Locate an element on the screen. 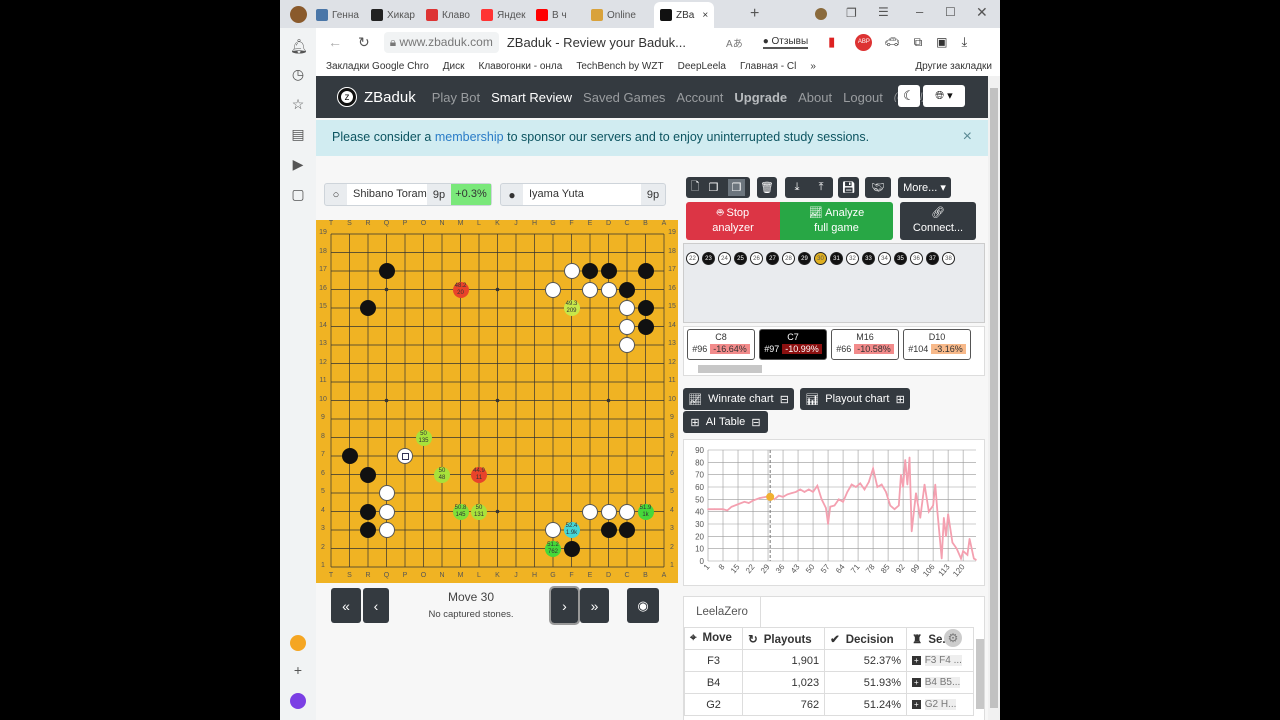 The image size is (1280, 720). nav-upgrade: Upgrade is located at coordinates (760, 97).